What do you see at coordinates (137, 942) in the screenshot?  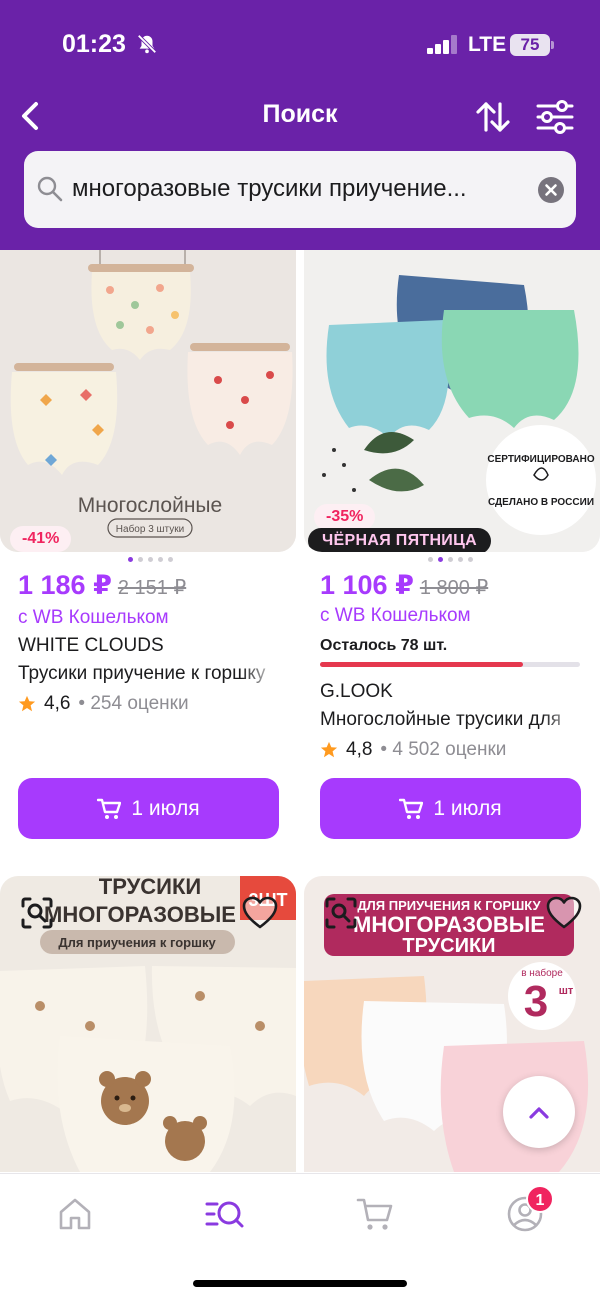 I see `image-subheadline: Для приучения к горшку` at bounding box center [137, 942].